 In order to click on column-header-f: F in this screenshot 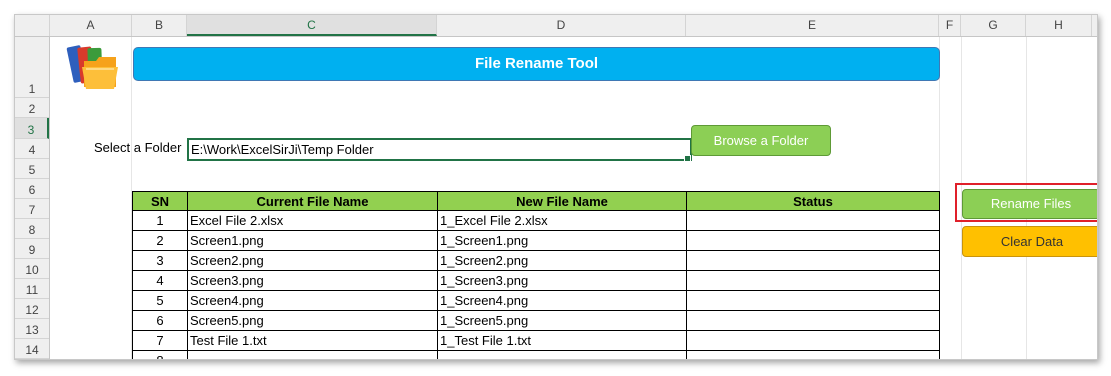, I will do `click(950, 25)`.